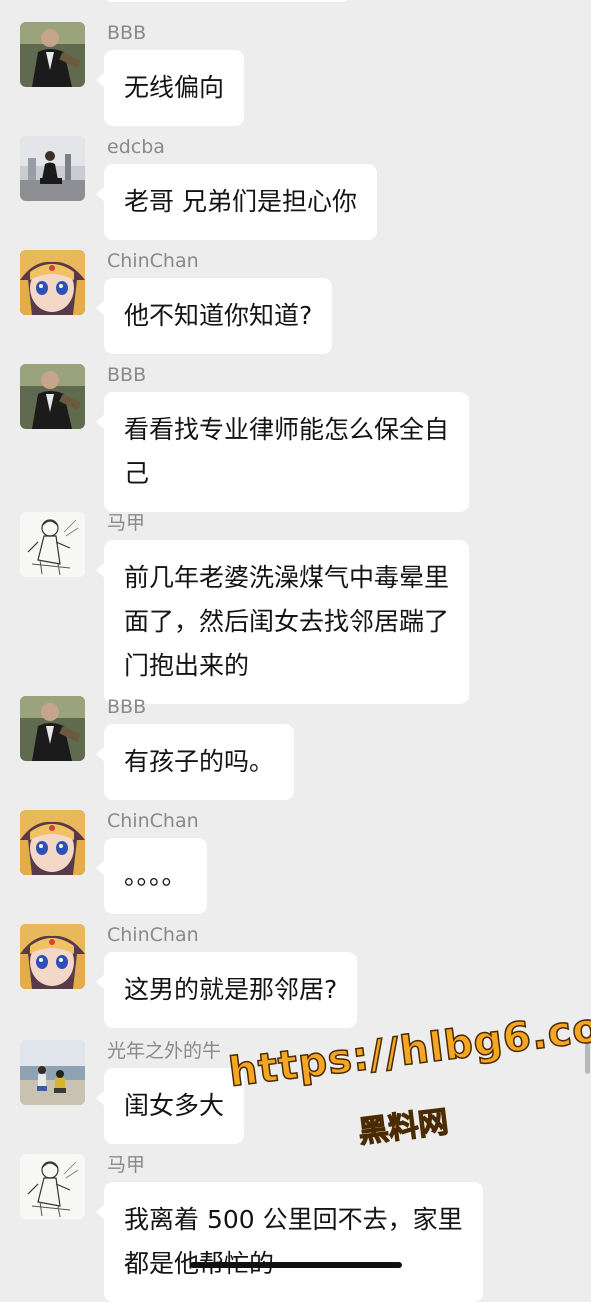 This screenshot has height=1302, width=591. I want to click on children-by-lake-icon, so click(52, 1072).